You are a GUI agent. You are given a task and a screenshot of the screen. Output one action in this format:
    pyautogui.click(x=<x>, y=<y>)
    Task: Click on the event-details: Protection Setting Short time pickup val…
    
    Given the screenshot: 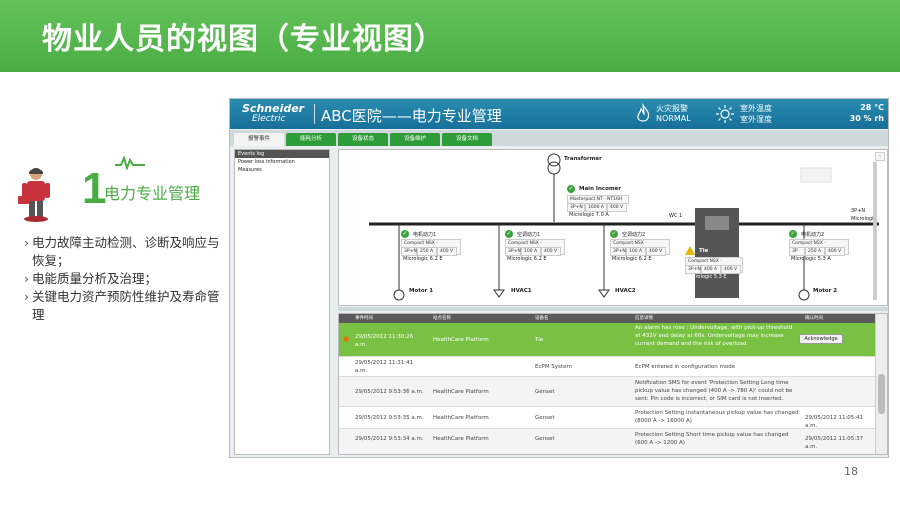 What is the action you would take?
    pyautogui.click(x=712, y=439)
    